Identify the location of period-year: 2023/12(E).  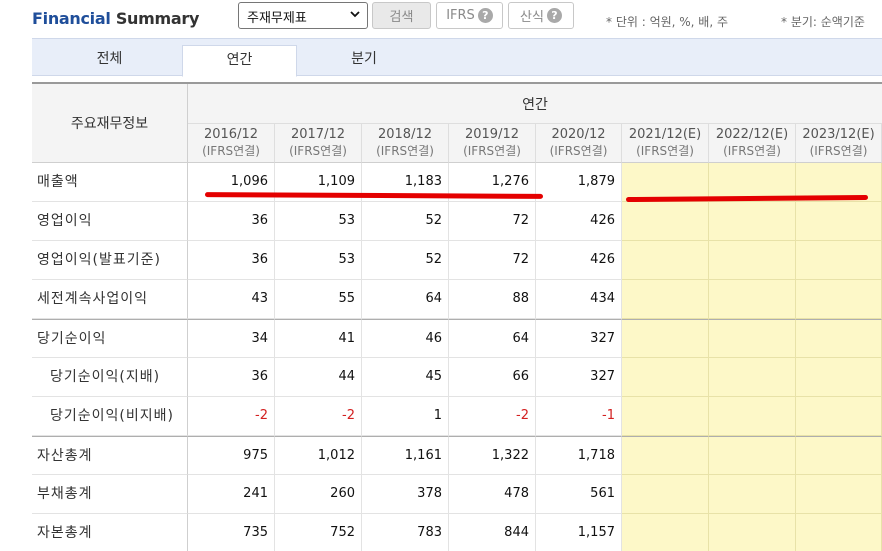
(838, 134).